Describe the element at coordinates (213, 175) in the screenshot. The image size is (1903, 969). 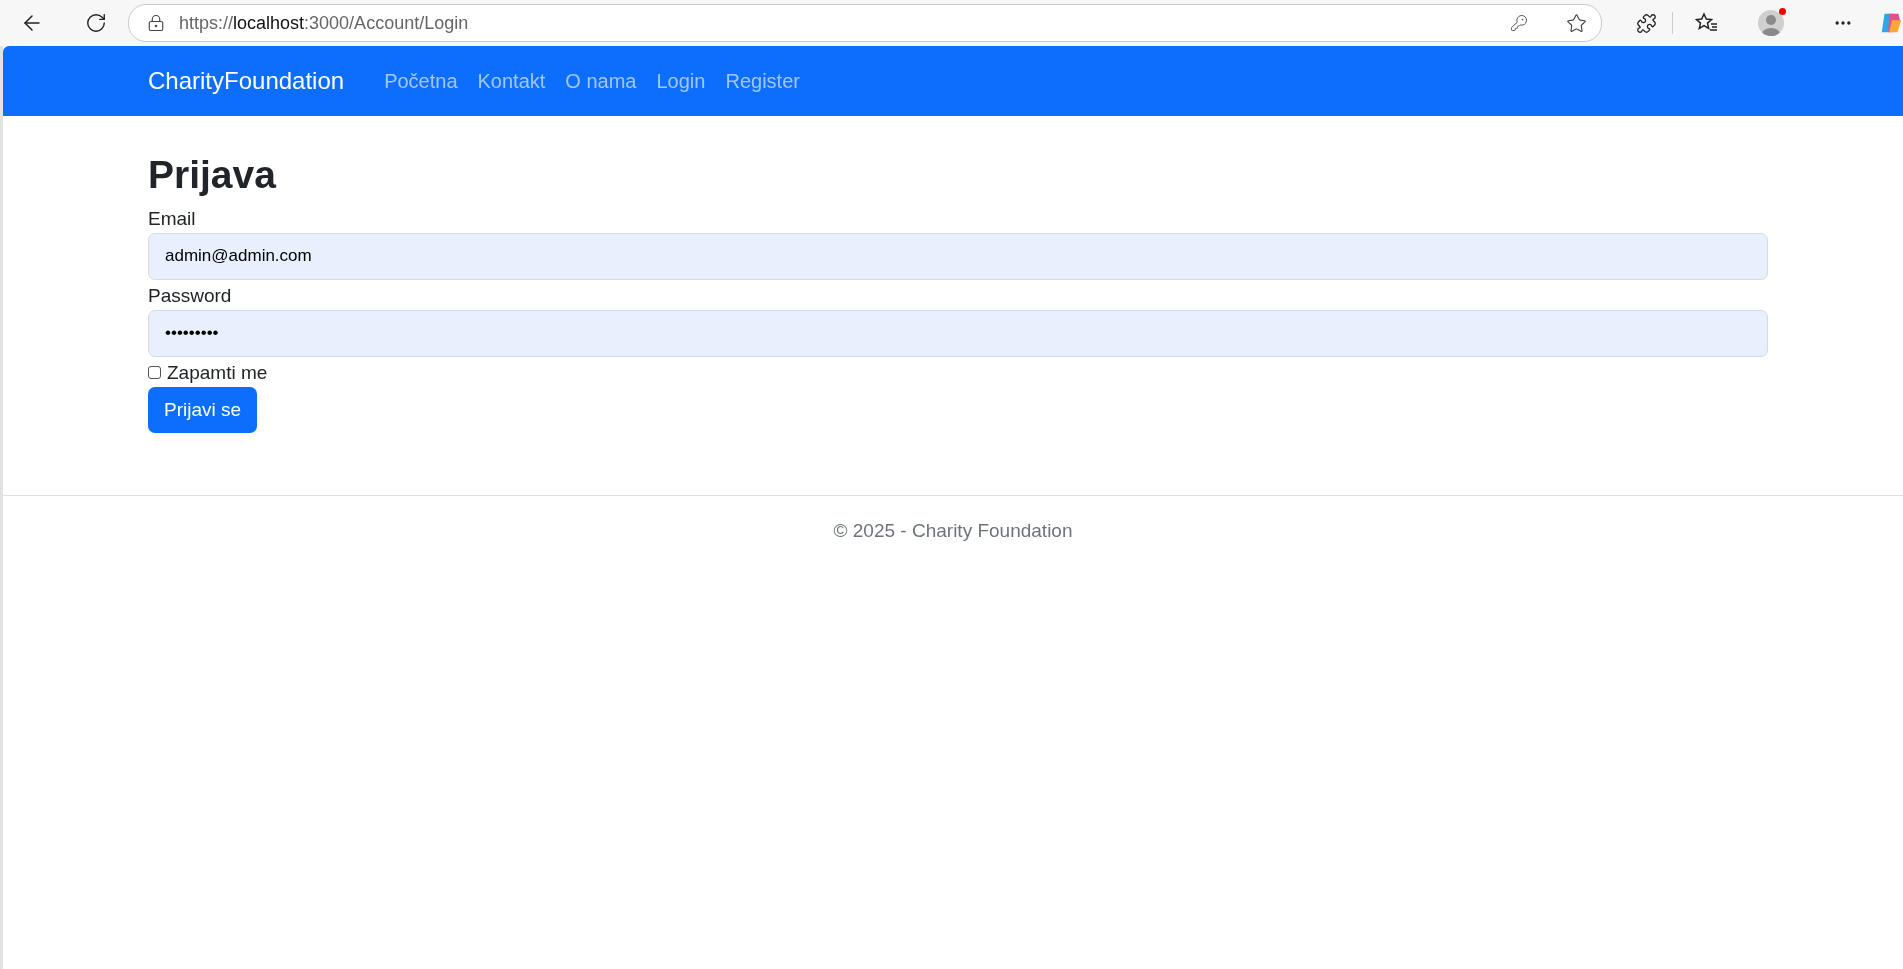
I see `page-title: Prijava` at that location.